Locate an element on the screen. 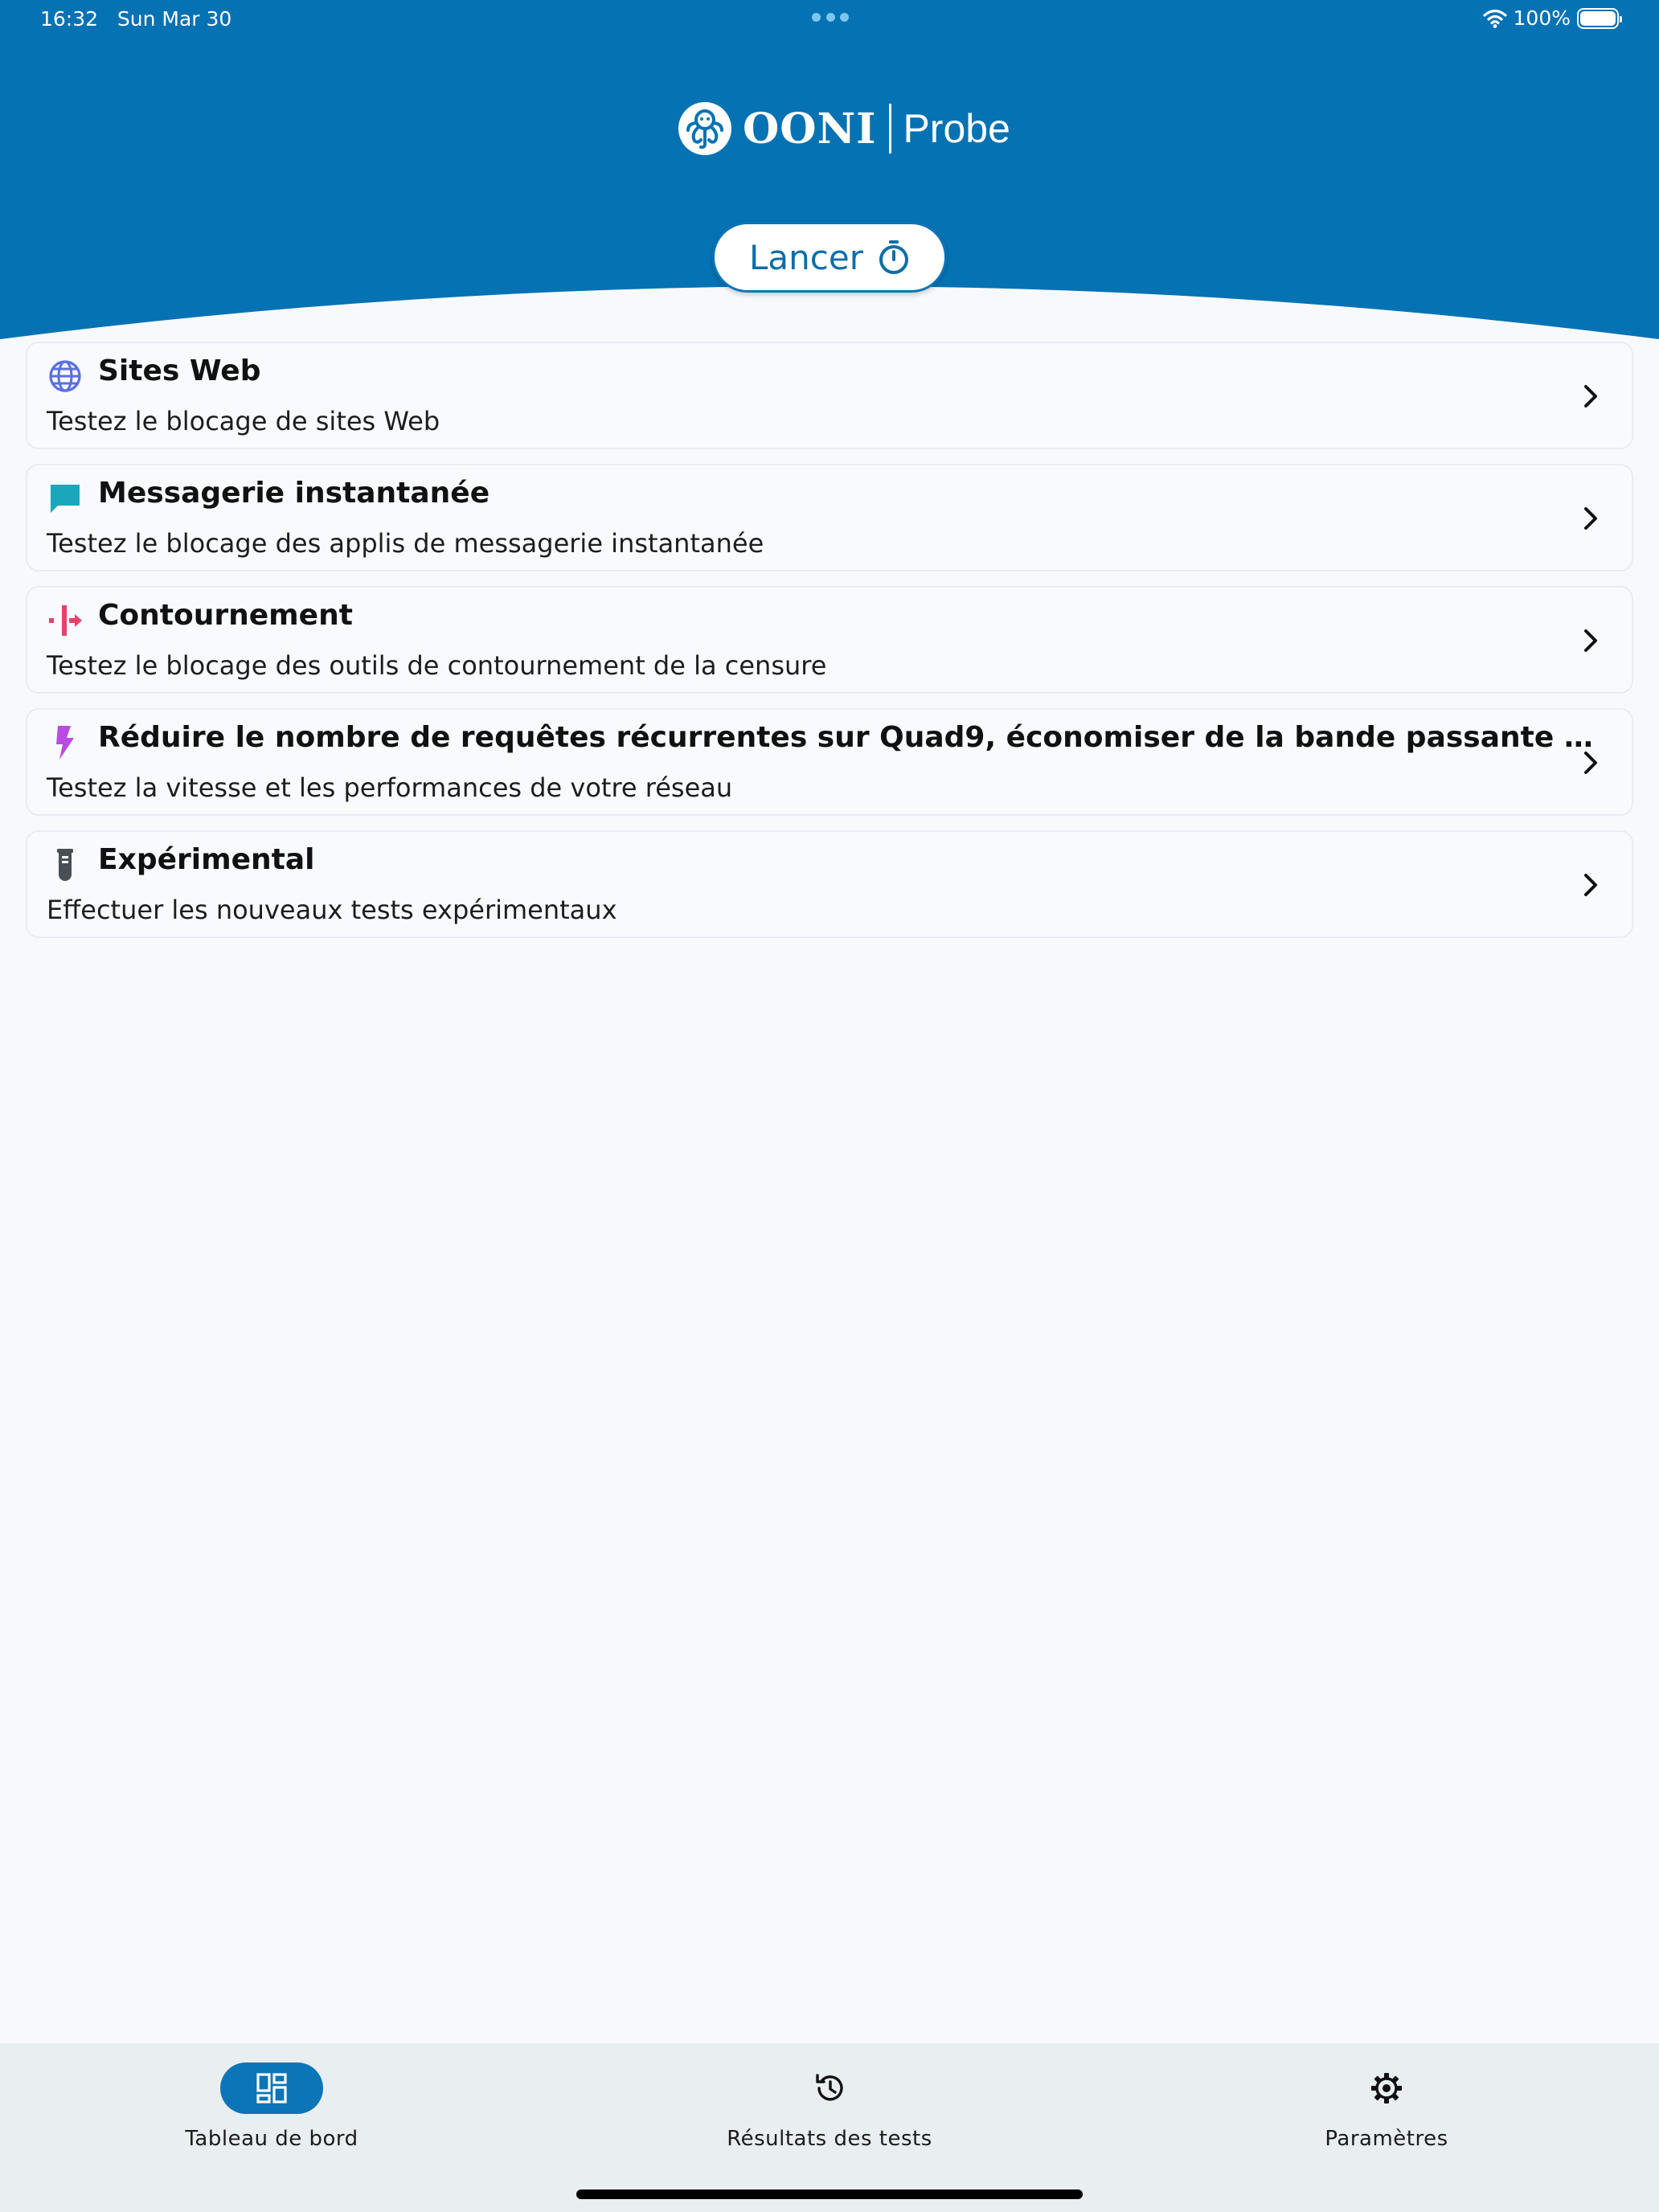 This screenshot has width=1659, height=2212. product-name: Probe is located at coordinates (956, 128).